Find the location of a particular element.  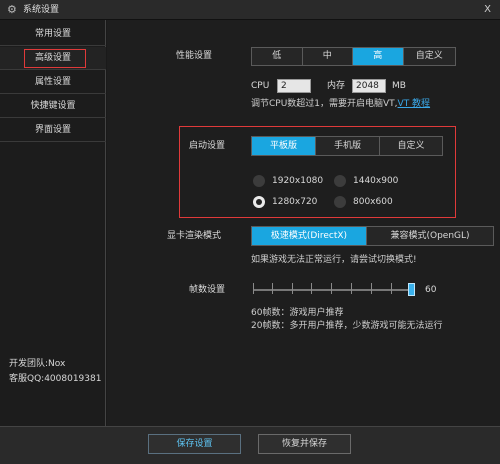

support-text: 客服QQ:4008019381 is located at coordinates (55, 379).